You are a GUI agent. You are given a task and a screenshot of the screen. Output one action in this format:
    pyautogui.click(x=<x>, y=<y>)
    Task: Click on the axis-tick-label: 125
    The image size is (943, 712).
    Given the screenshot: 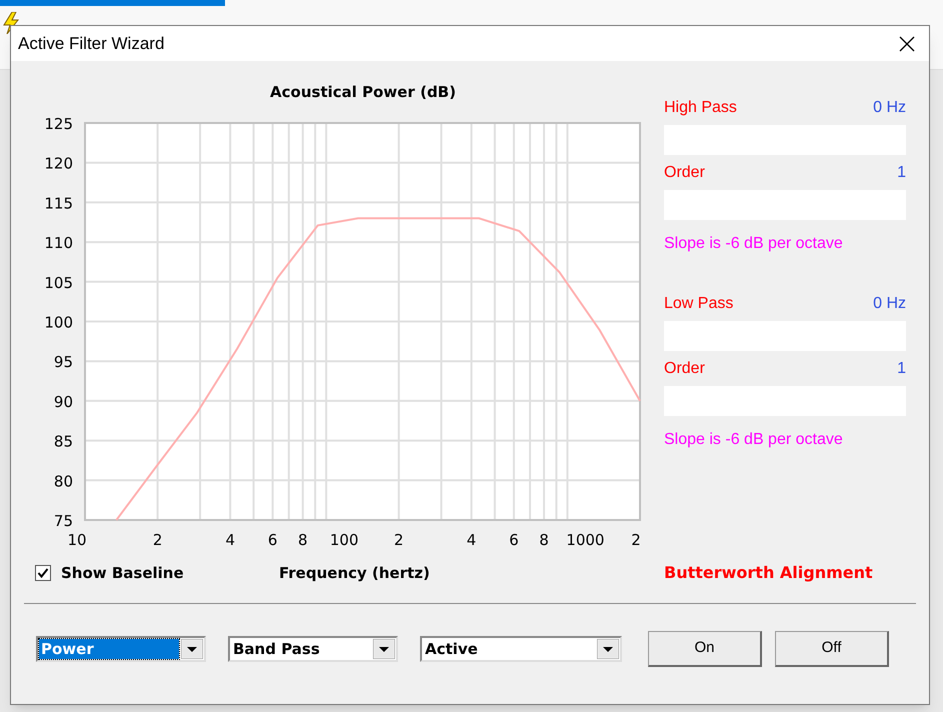 What is the action you would take?
    pyautogui.click(x=58, y=124)
    